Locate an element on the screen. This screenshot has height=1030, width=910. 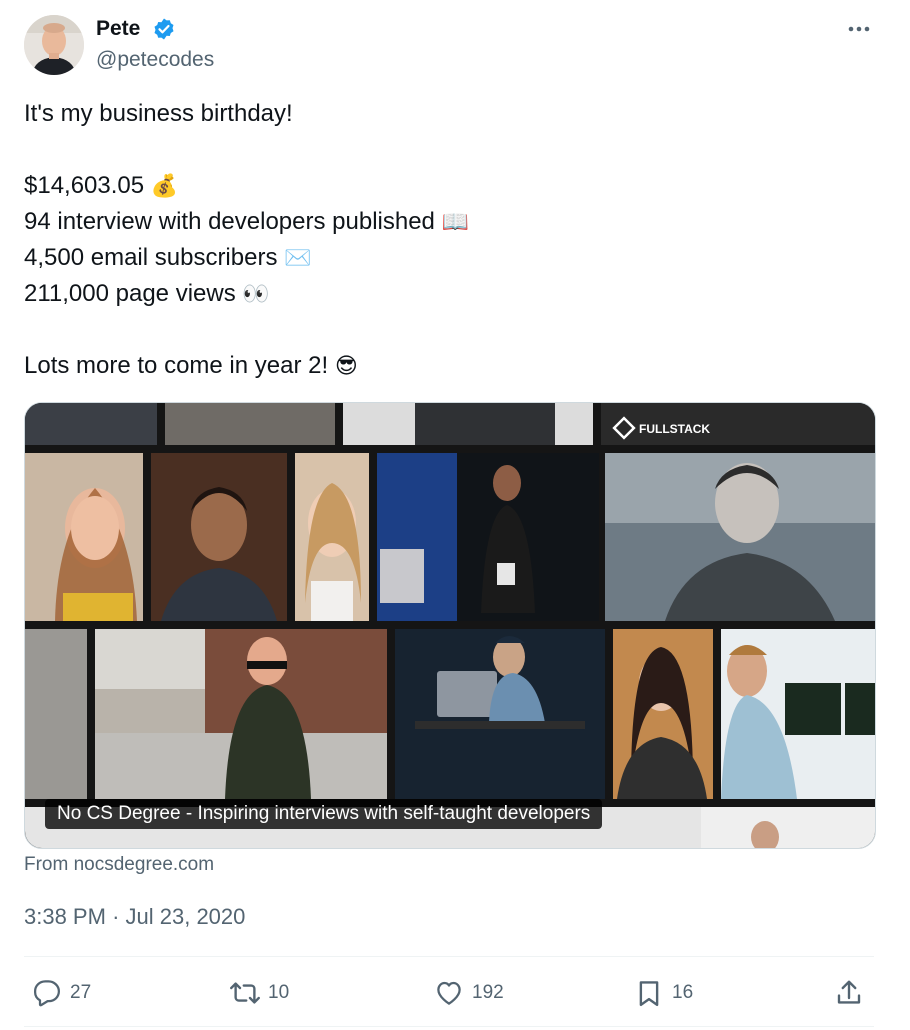
share-button is located at coordinates (849, 993).